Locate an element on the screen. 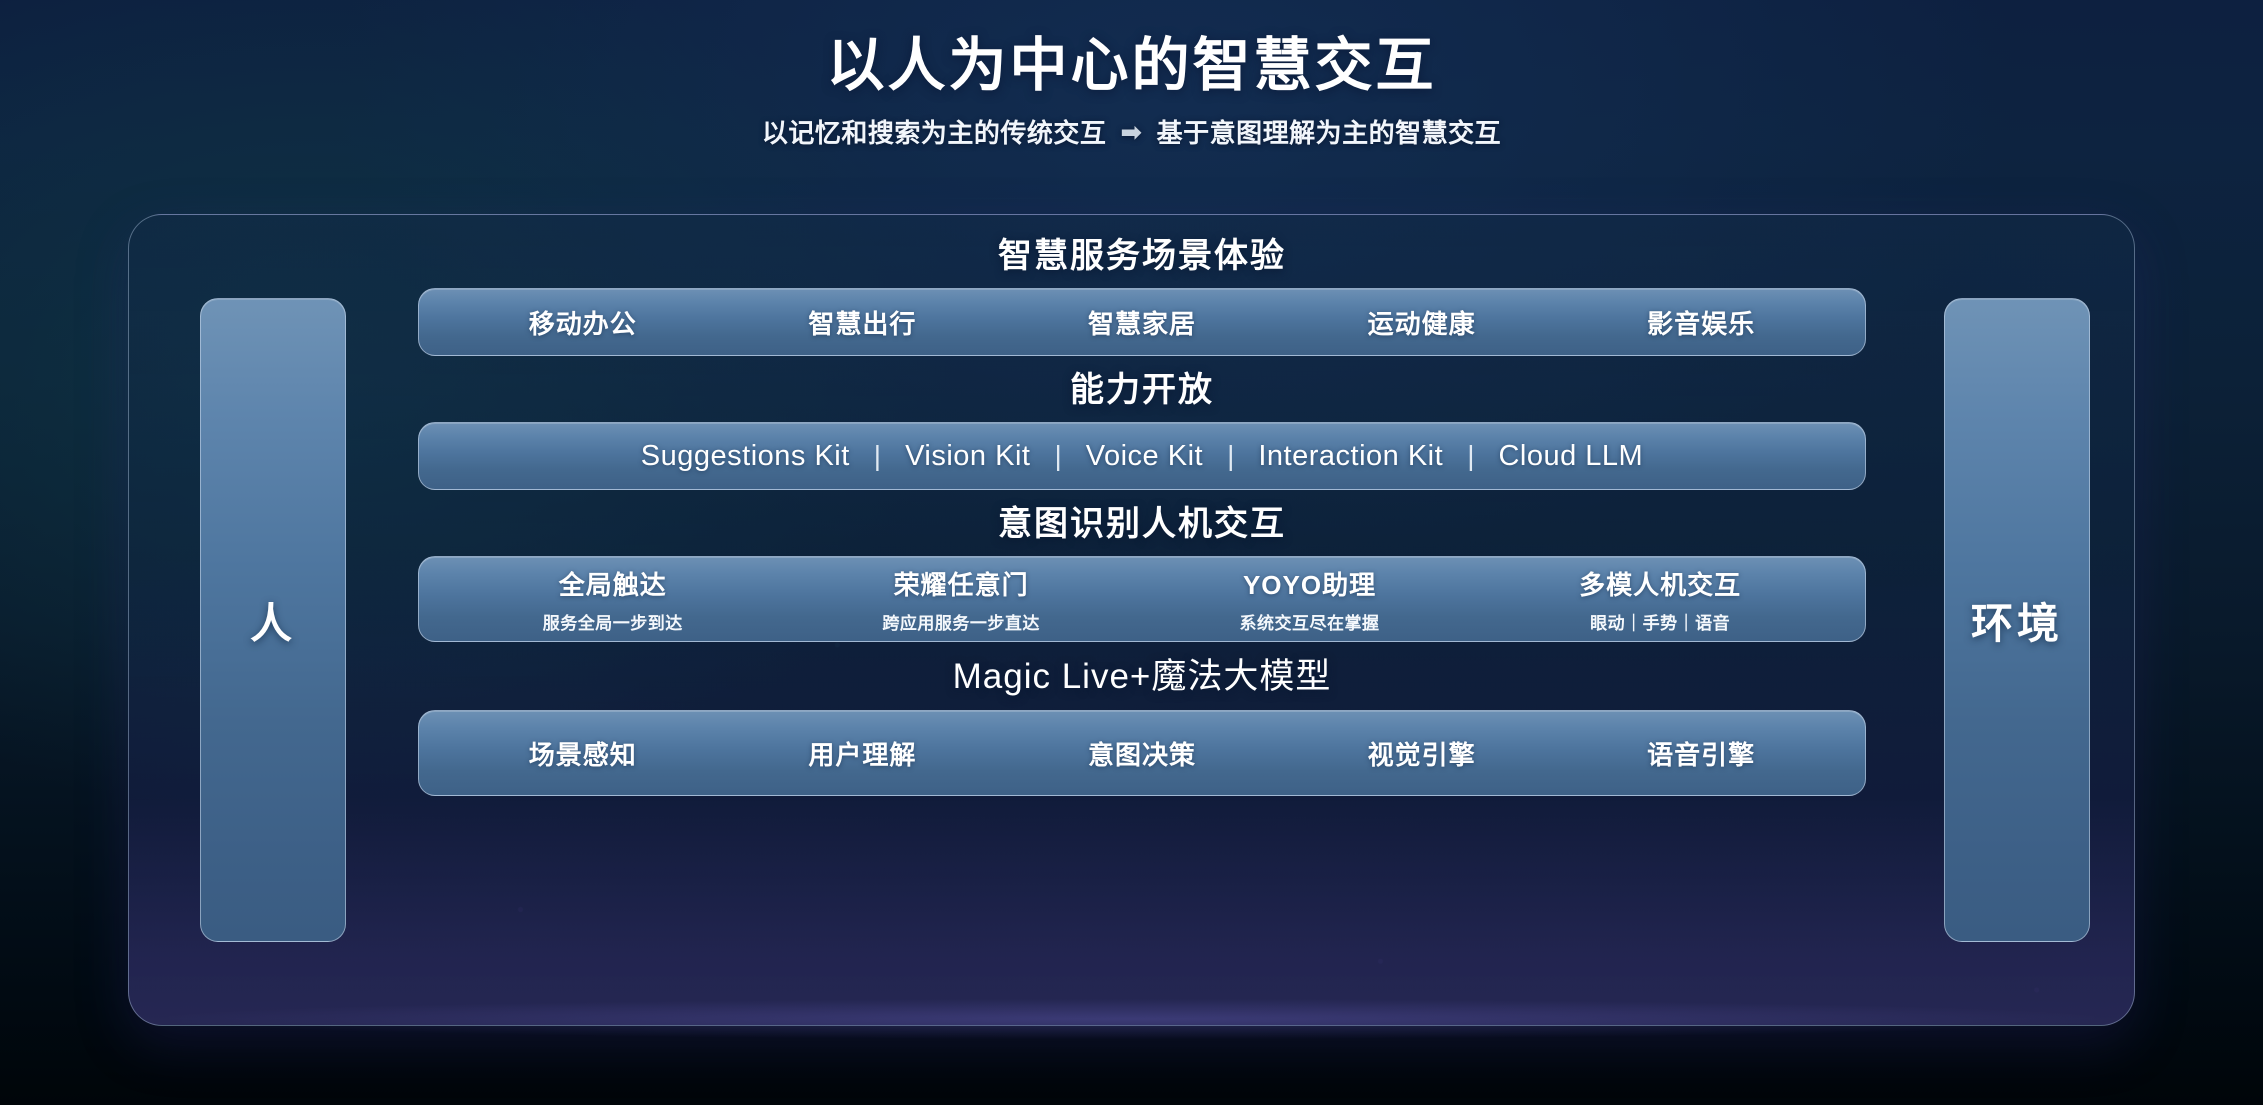 This screenshot has height=1105, width=2263. subtitle-after-text: 基于意图理解为主的智慧交互 is located at coordinates (1329, 132).